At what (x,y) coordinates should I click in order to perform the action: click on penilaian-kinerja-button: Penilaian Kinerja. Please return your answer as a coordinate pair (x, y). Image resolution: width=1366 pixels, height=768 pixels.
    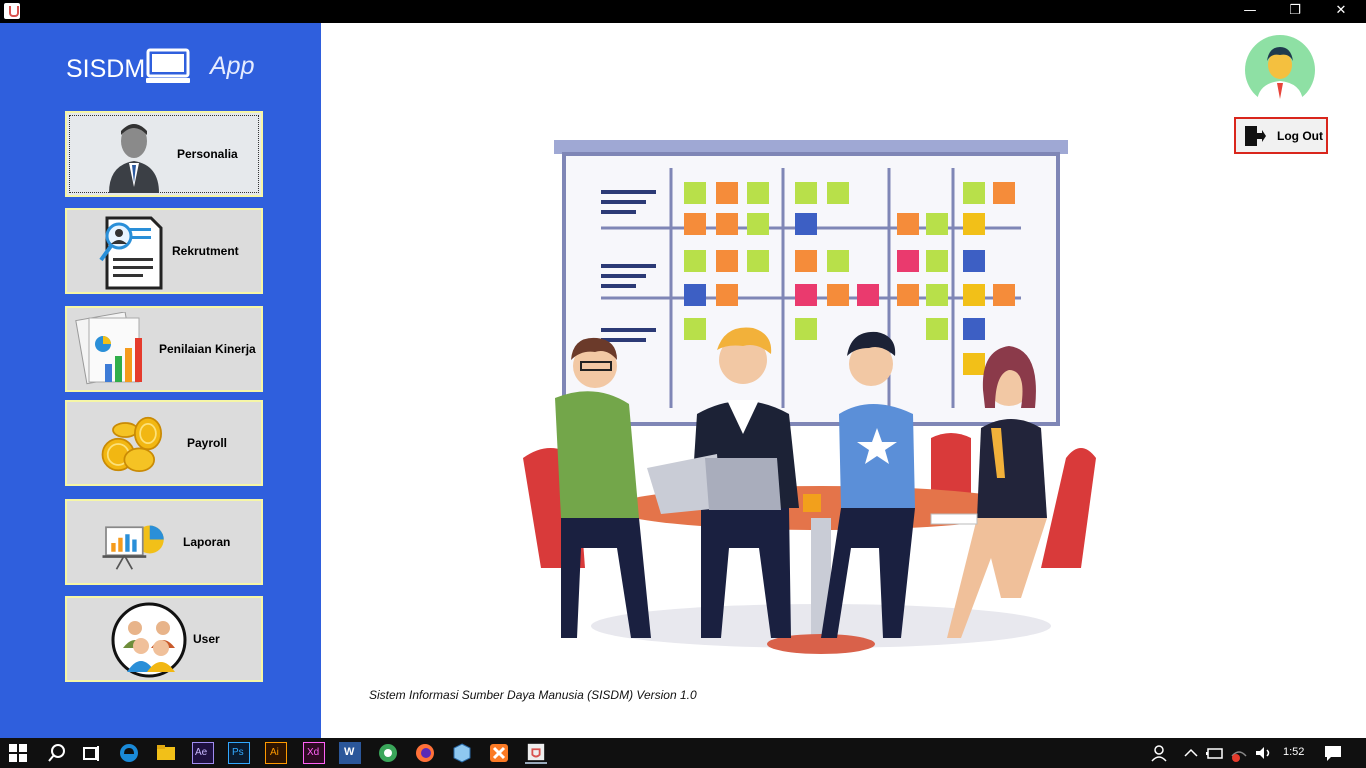
    Looking at the image, I should click on (164, 349).